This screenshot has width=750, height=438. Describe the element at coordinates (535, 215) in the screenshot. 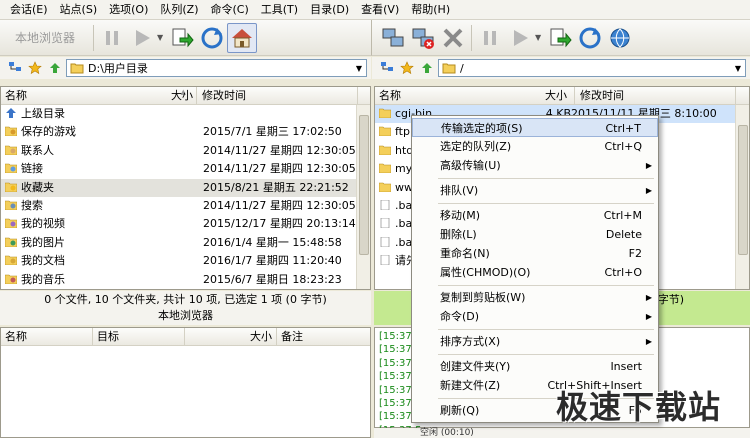

I see `context-menu-item: 移动(M) Ctrl+M` at that location.